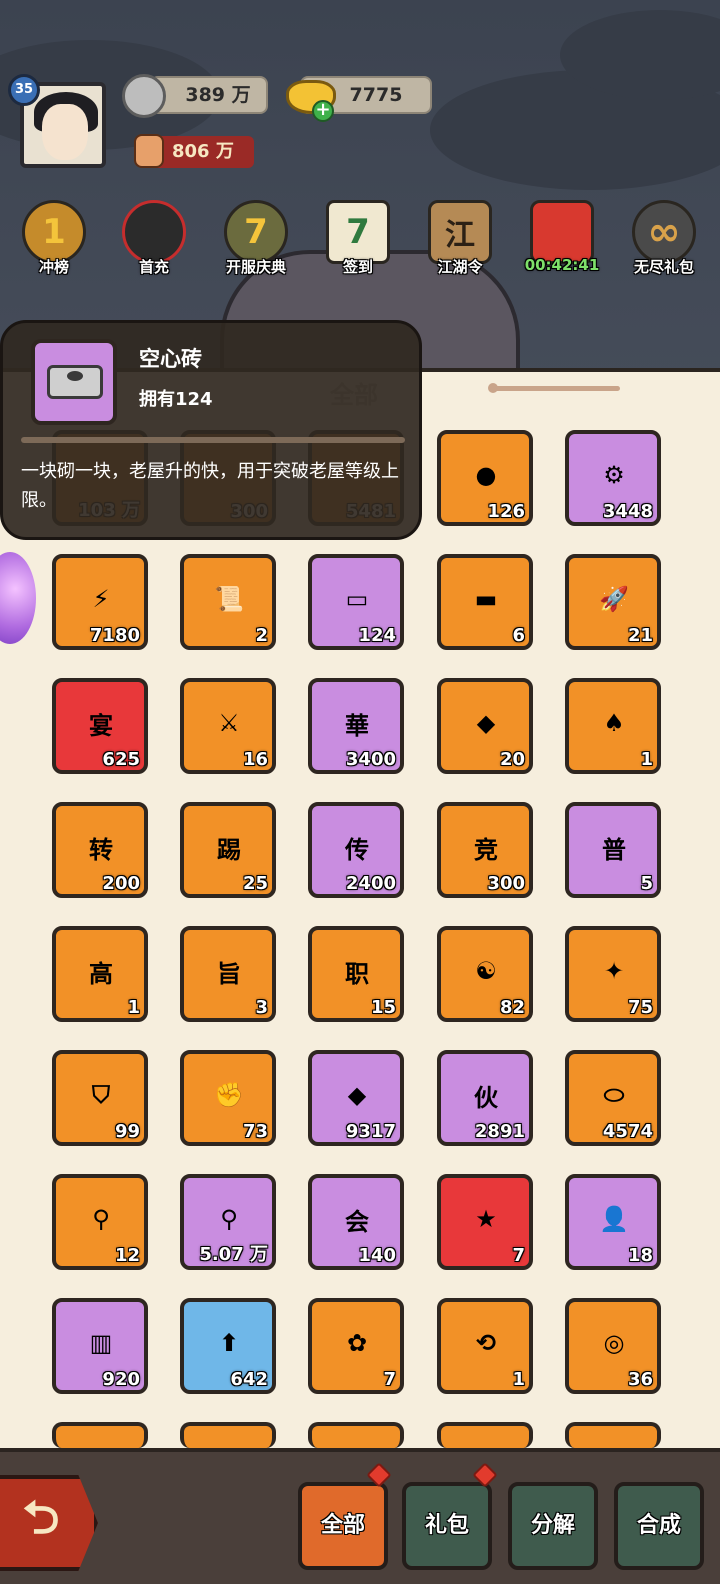 The height and width of the screenshot is (1584, 720). What do you see at coordinates (512, 1007) in the screenshot?
I see `item-count: 82` at bounding box center [512, 1007].